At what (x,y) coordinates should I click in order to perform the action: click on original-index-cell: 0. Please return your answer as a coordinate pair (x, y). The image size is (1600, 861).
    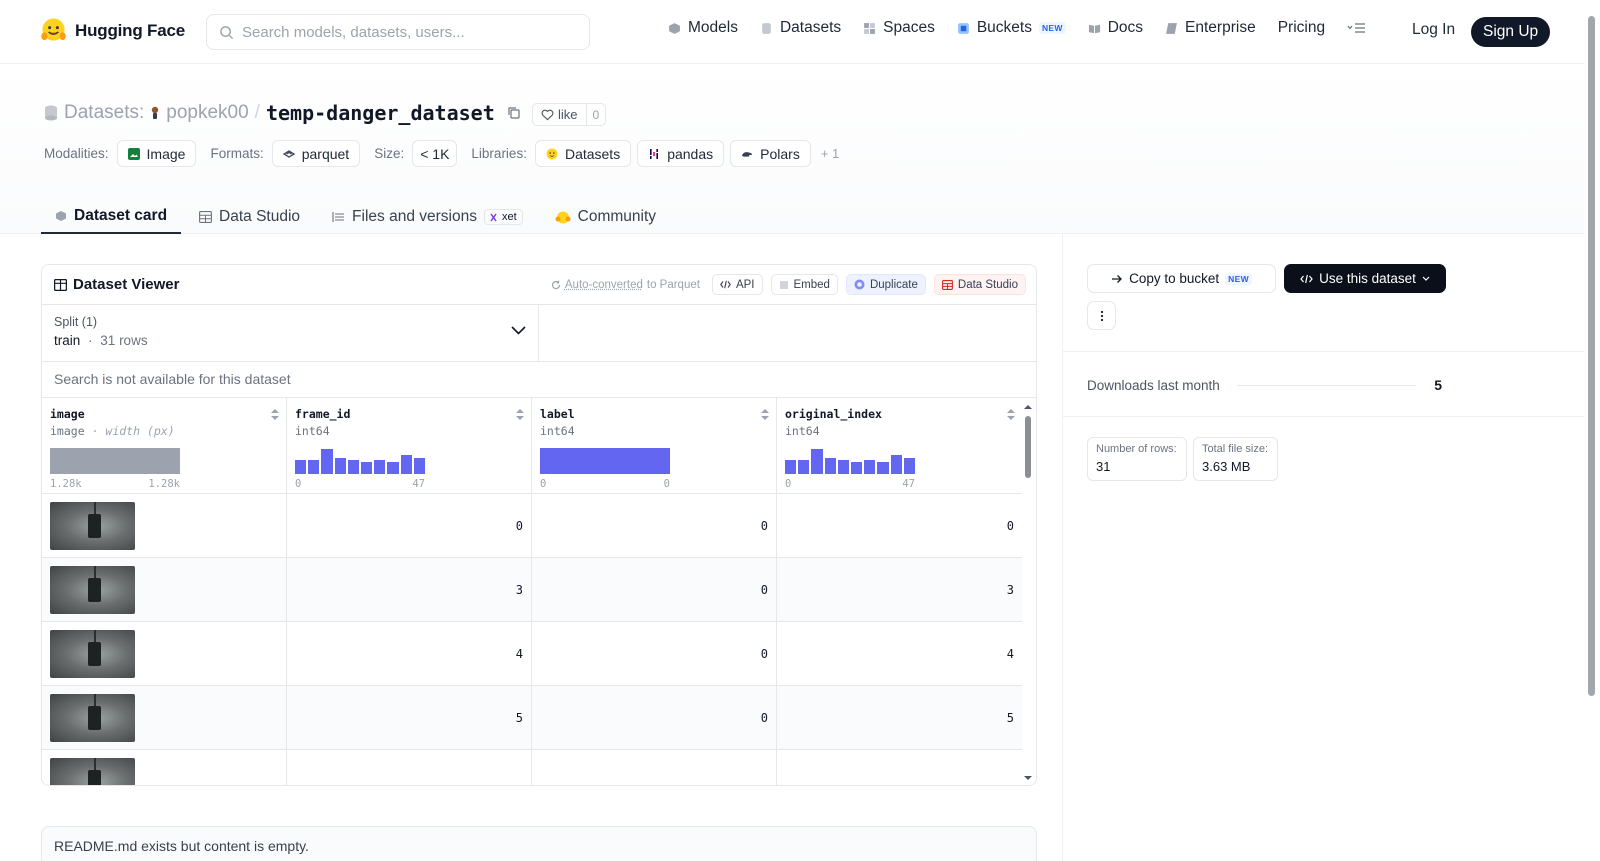
    Looking at the image, I should click on (899, 526).